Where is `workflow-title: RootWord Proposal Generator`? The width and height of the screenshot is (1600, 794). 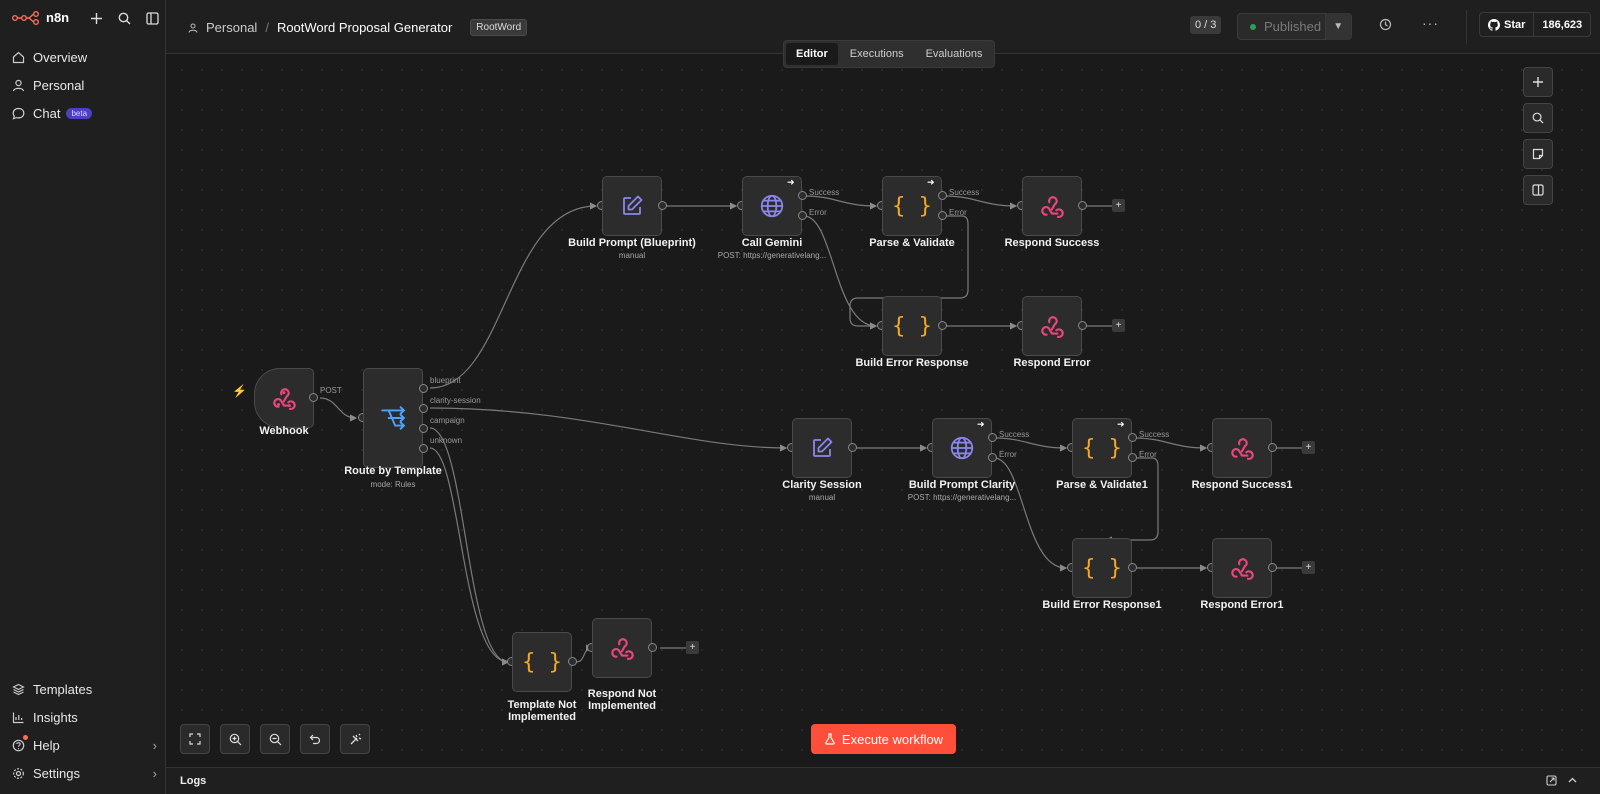 workflow-title: RootWord Proposal Generator is located at coordinates (364, 27).